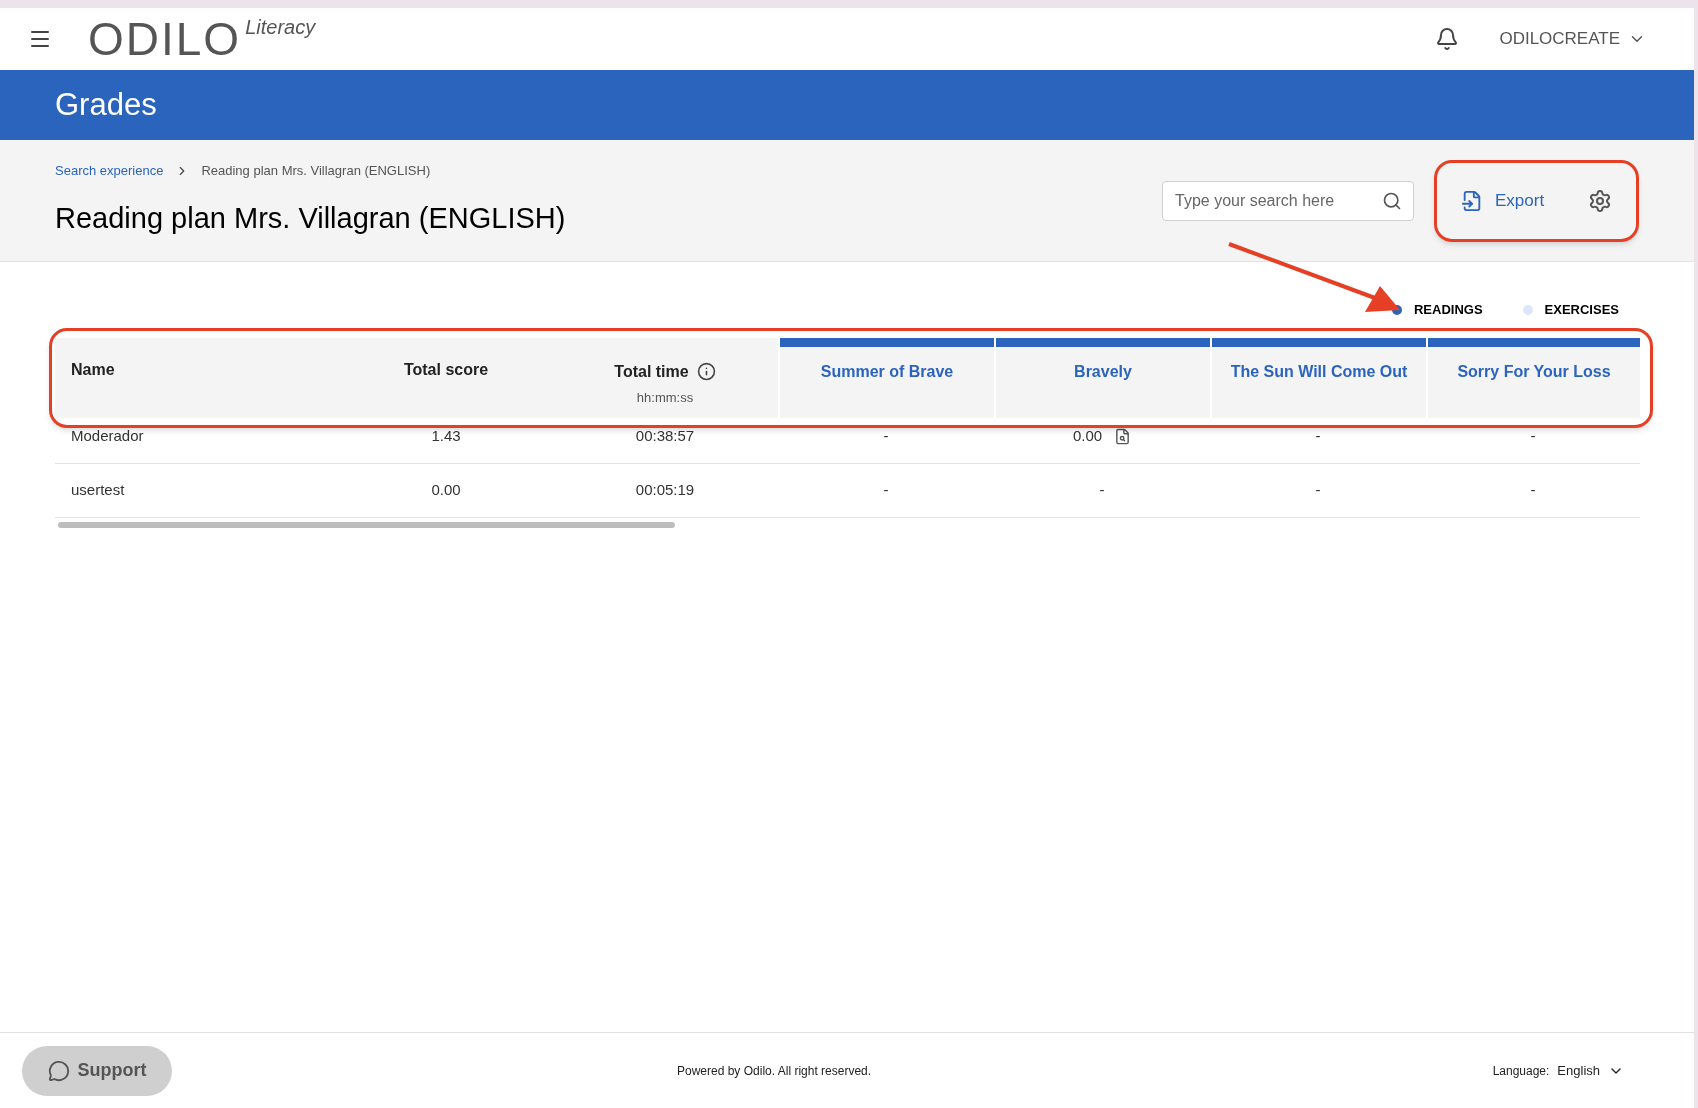  What do you see at coordinates (97, 1070) in the screenshot?
I see `support-button: Support` at bounding box center [97, 1070].